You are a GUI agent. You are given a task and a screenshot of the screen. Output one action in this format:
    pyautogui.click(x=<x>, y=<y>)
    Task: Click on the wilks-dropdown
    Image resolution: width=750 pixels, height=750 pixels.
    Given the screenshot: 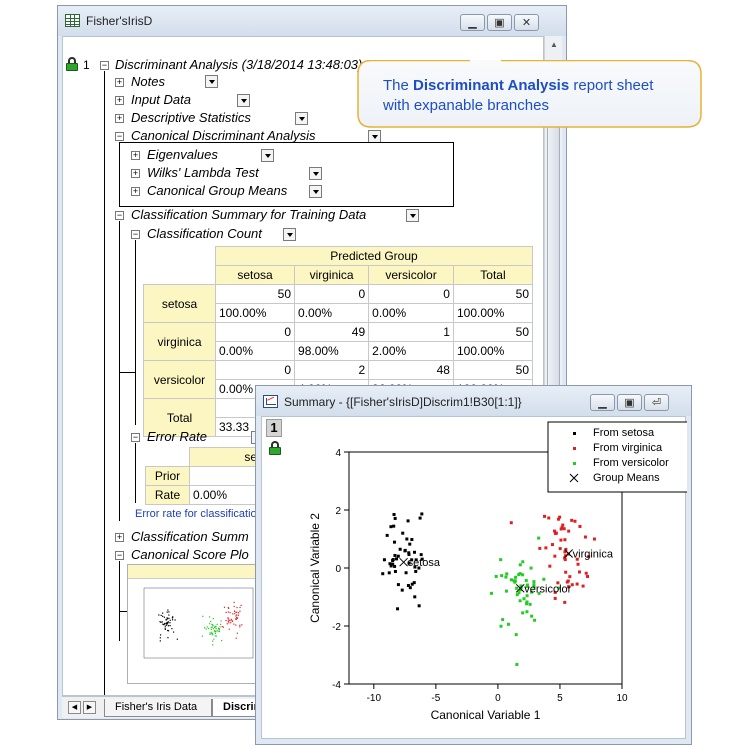 What is the action you would take?
    pyautogui.click(x=315, y=173)
    